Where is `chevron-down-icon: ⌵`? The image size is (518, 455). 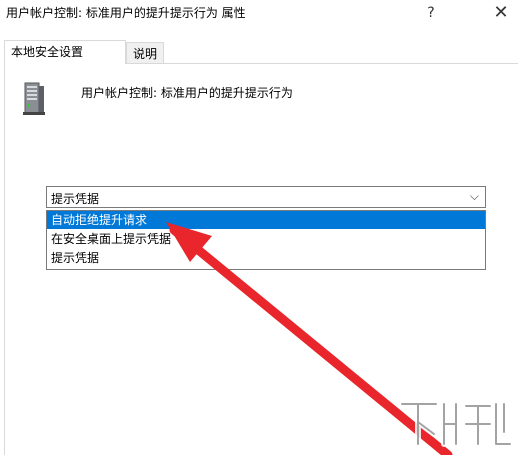
chevron-down-icon: ⌵ is located at coordinates (474, 196).